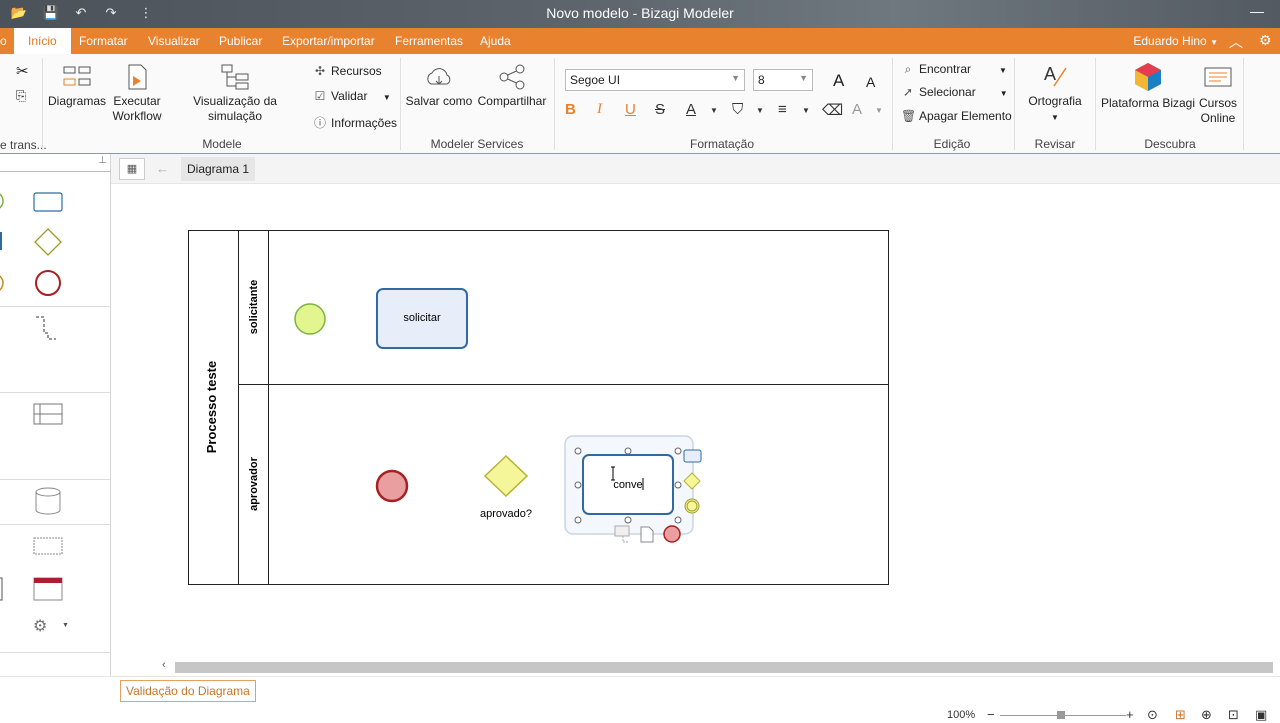  I want to click on actual-size-icon: ⊡, so click(1233, 715).